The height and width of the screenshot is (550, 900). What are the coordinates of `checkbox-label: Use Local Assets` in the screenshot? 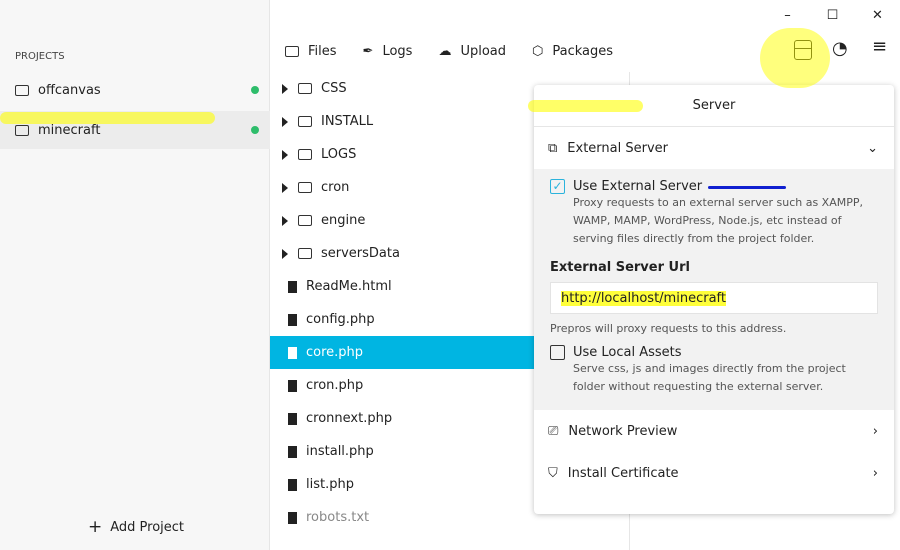 It's located at (627, 352).